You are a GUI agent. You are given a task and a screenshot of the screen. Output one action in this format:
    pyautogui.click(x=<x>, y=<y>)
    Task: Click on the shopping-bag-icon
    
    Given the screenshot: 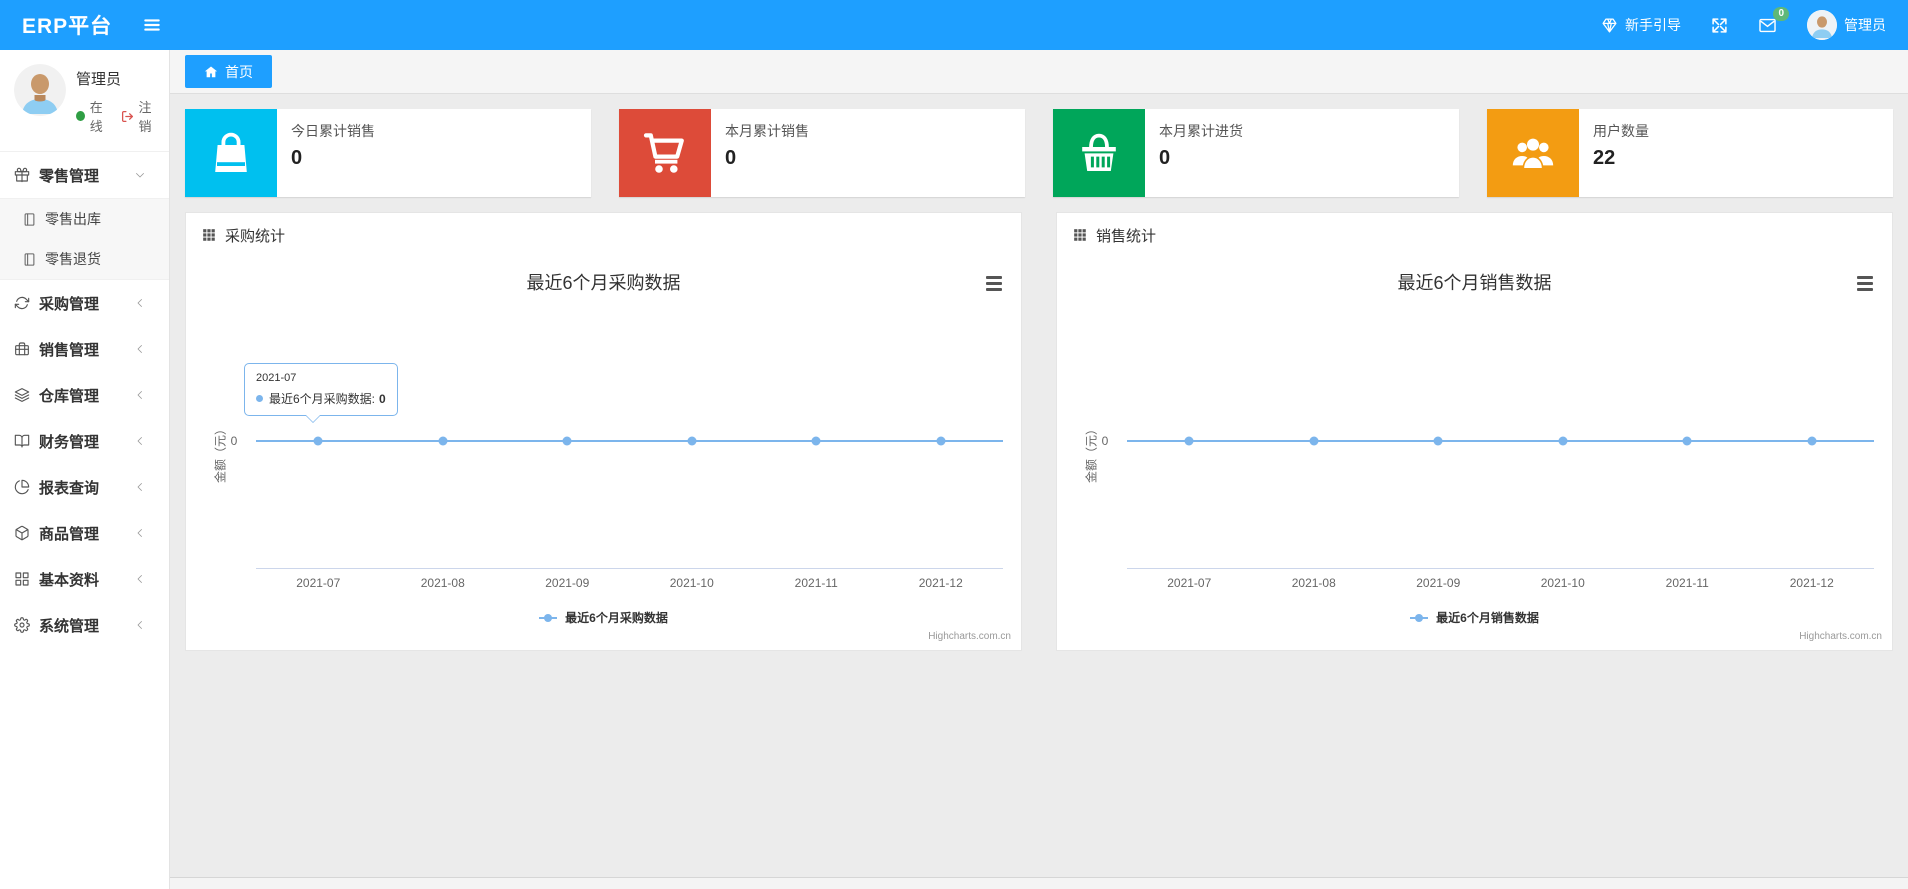 What is the action you would take?
    pyautogui.click(x=231, y=153)
    